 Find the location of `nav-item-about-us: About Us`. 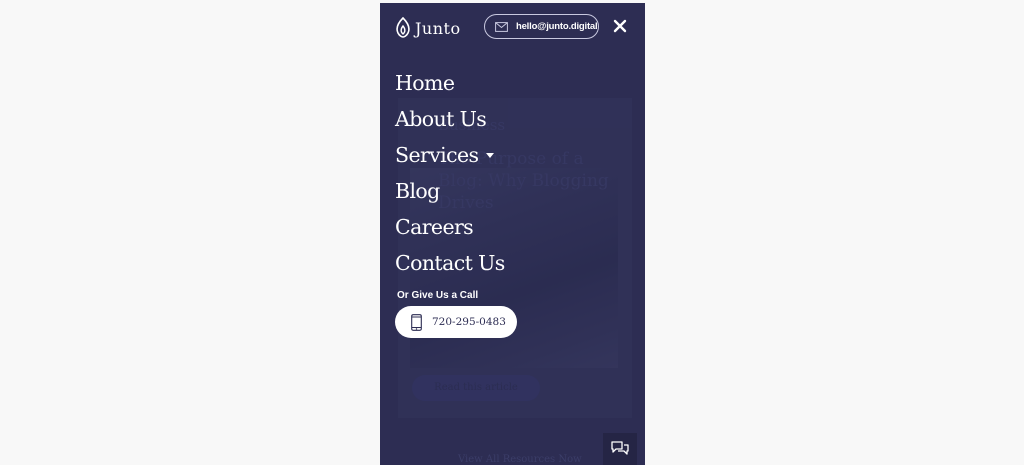

nav-item-about-us: About Us is located at coordinates (450, 119).